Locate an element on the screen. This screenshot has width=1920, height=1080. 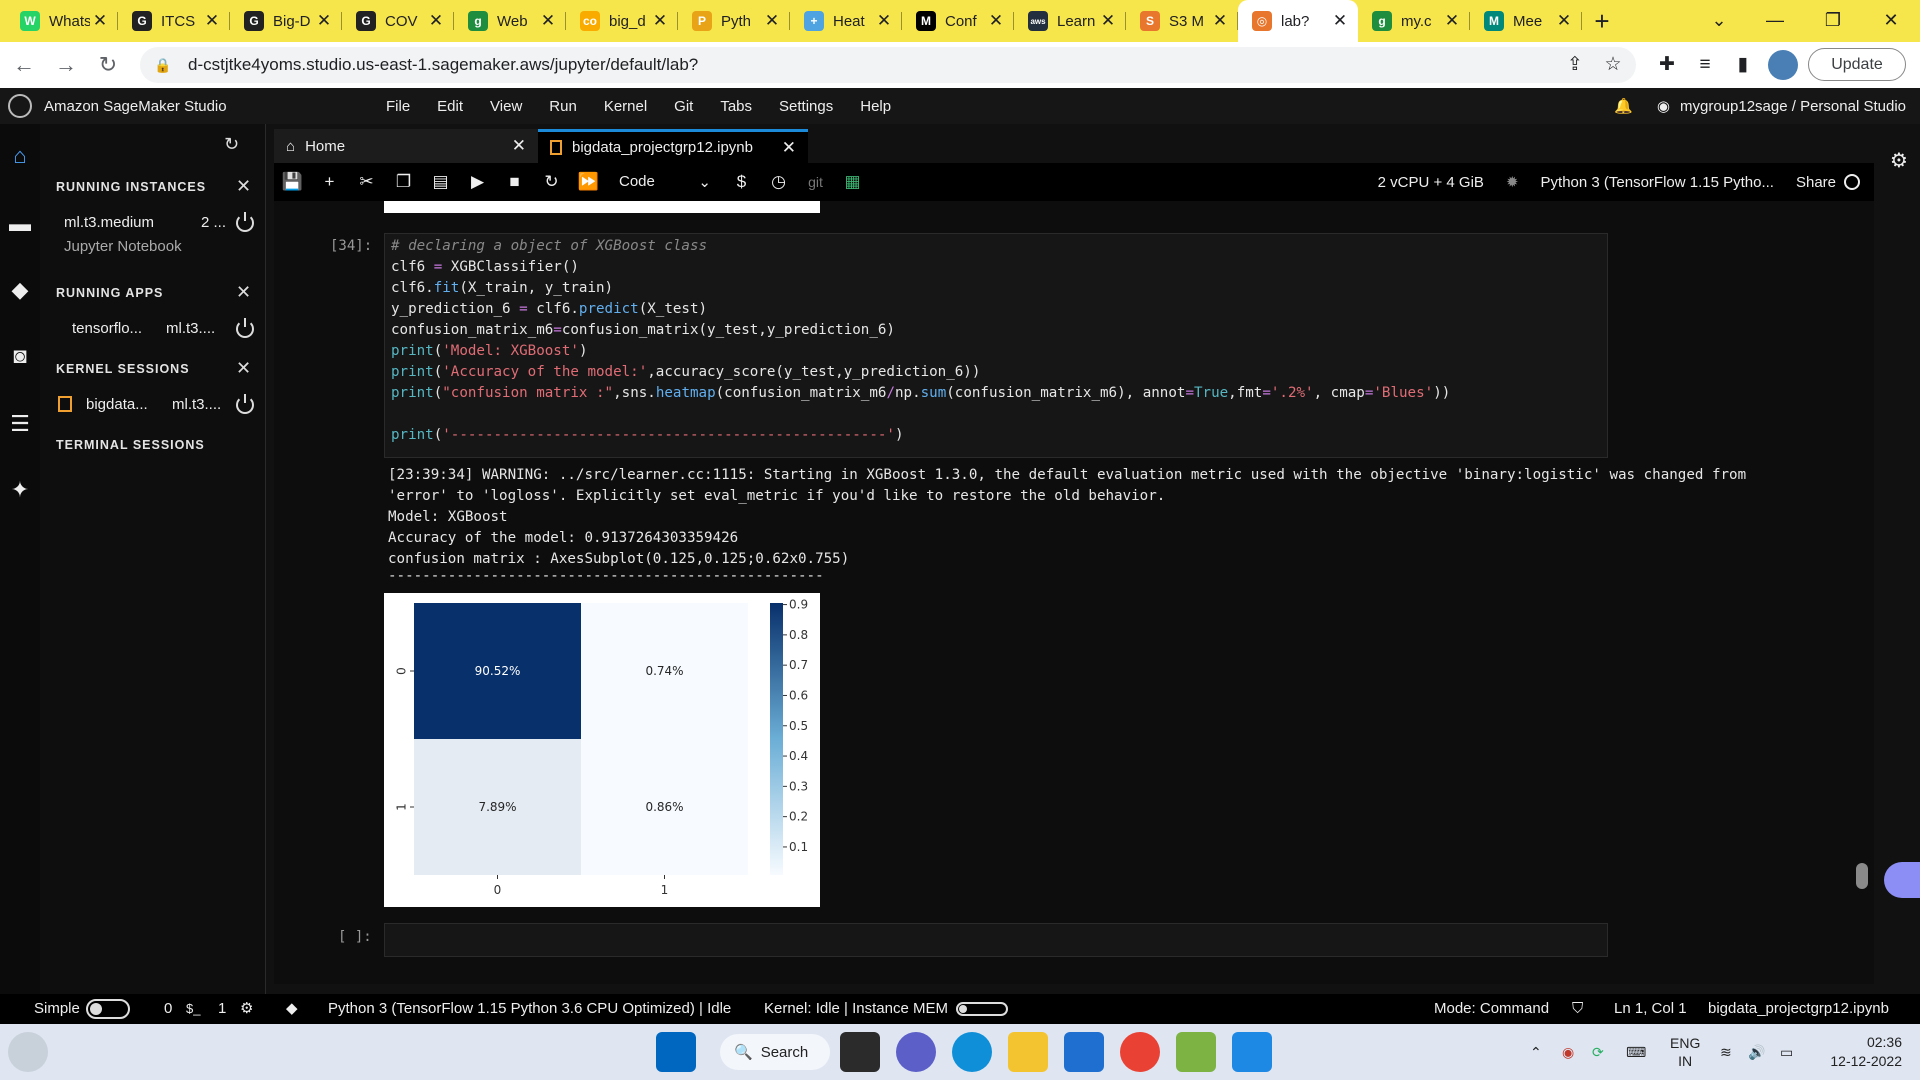
maximize-icon: ❐ is located at coordinates (1833, 21).